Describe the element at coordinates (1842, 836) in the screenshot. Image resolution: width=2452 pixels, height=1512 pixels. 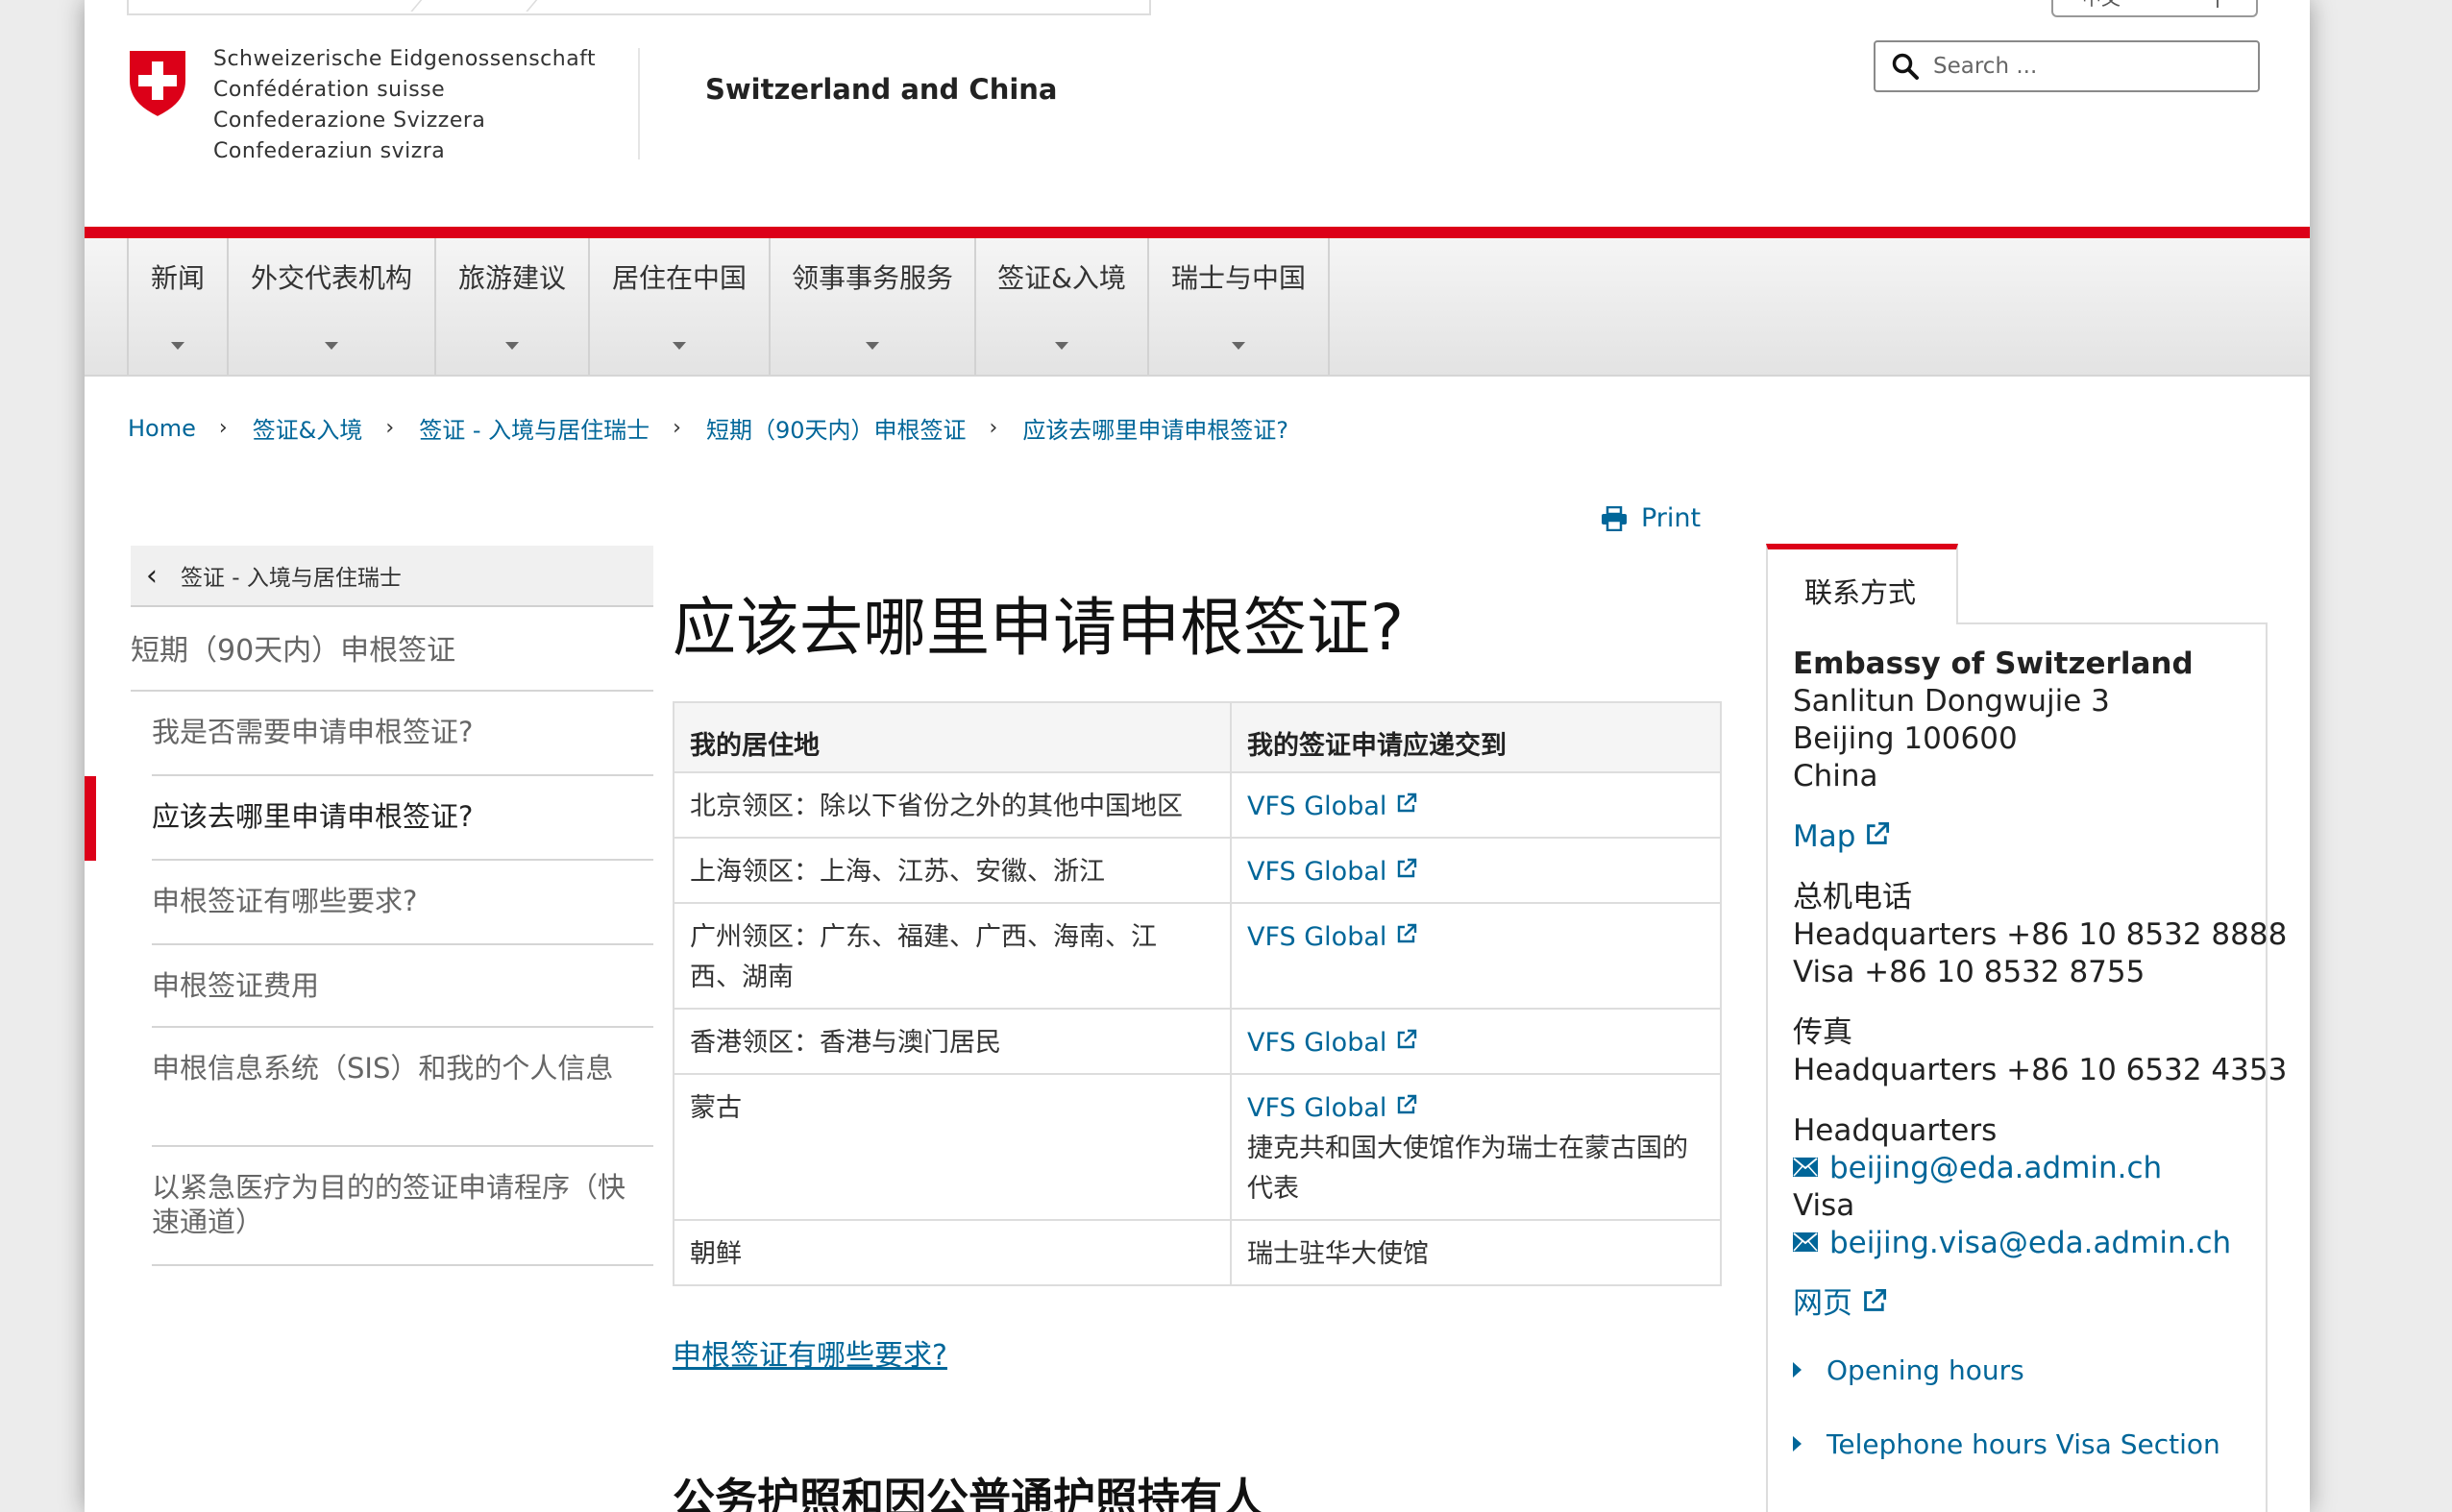
I see `map-link: Map` at that location.